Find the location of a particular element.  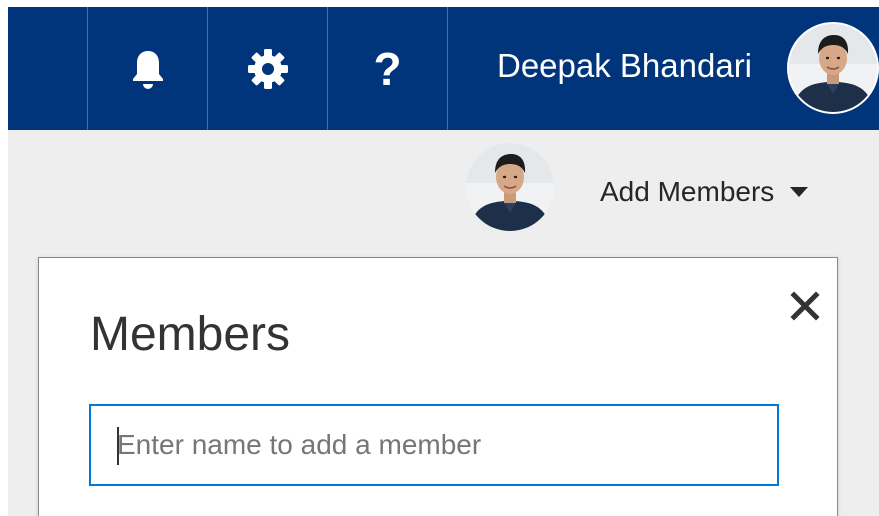

caret-down-icon is located at coordinates (799, 192).